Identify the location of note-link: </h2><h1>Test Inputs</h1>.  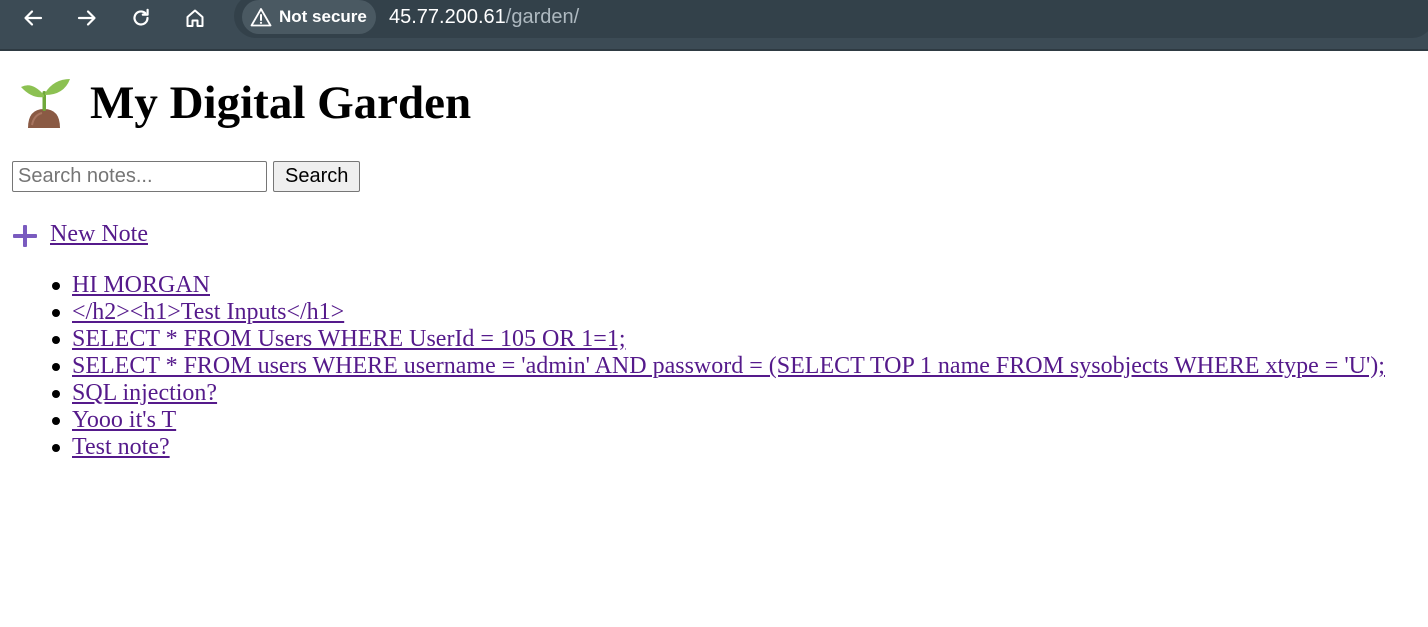
(208, 312).